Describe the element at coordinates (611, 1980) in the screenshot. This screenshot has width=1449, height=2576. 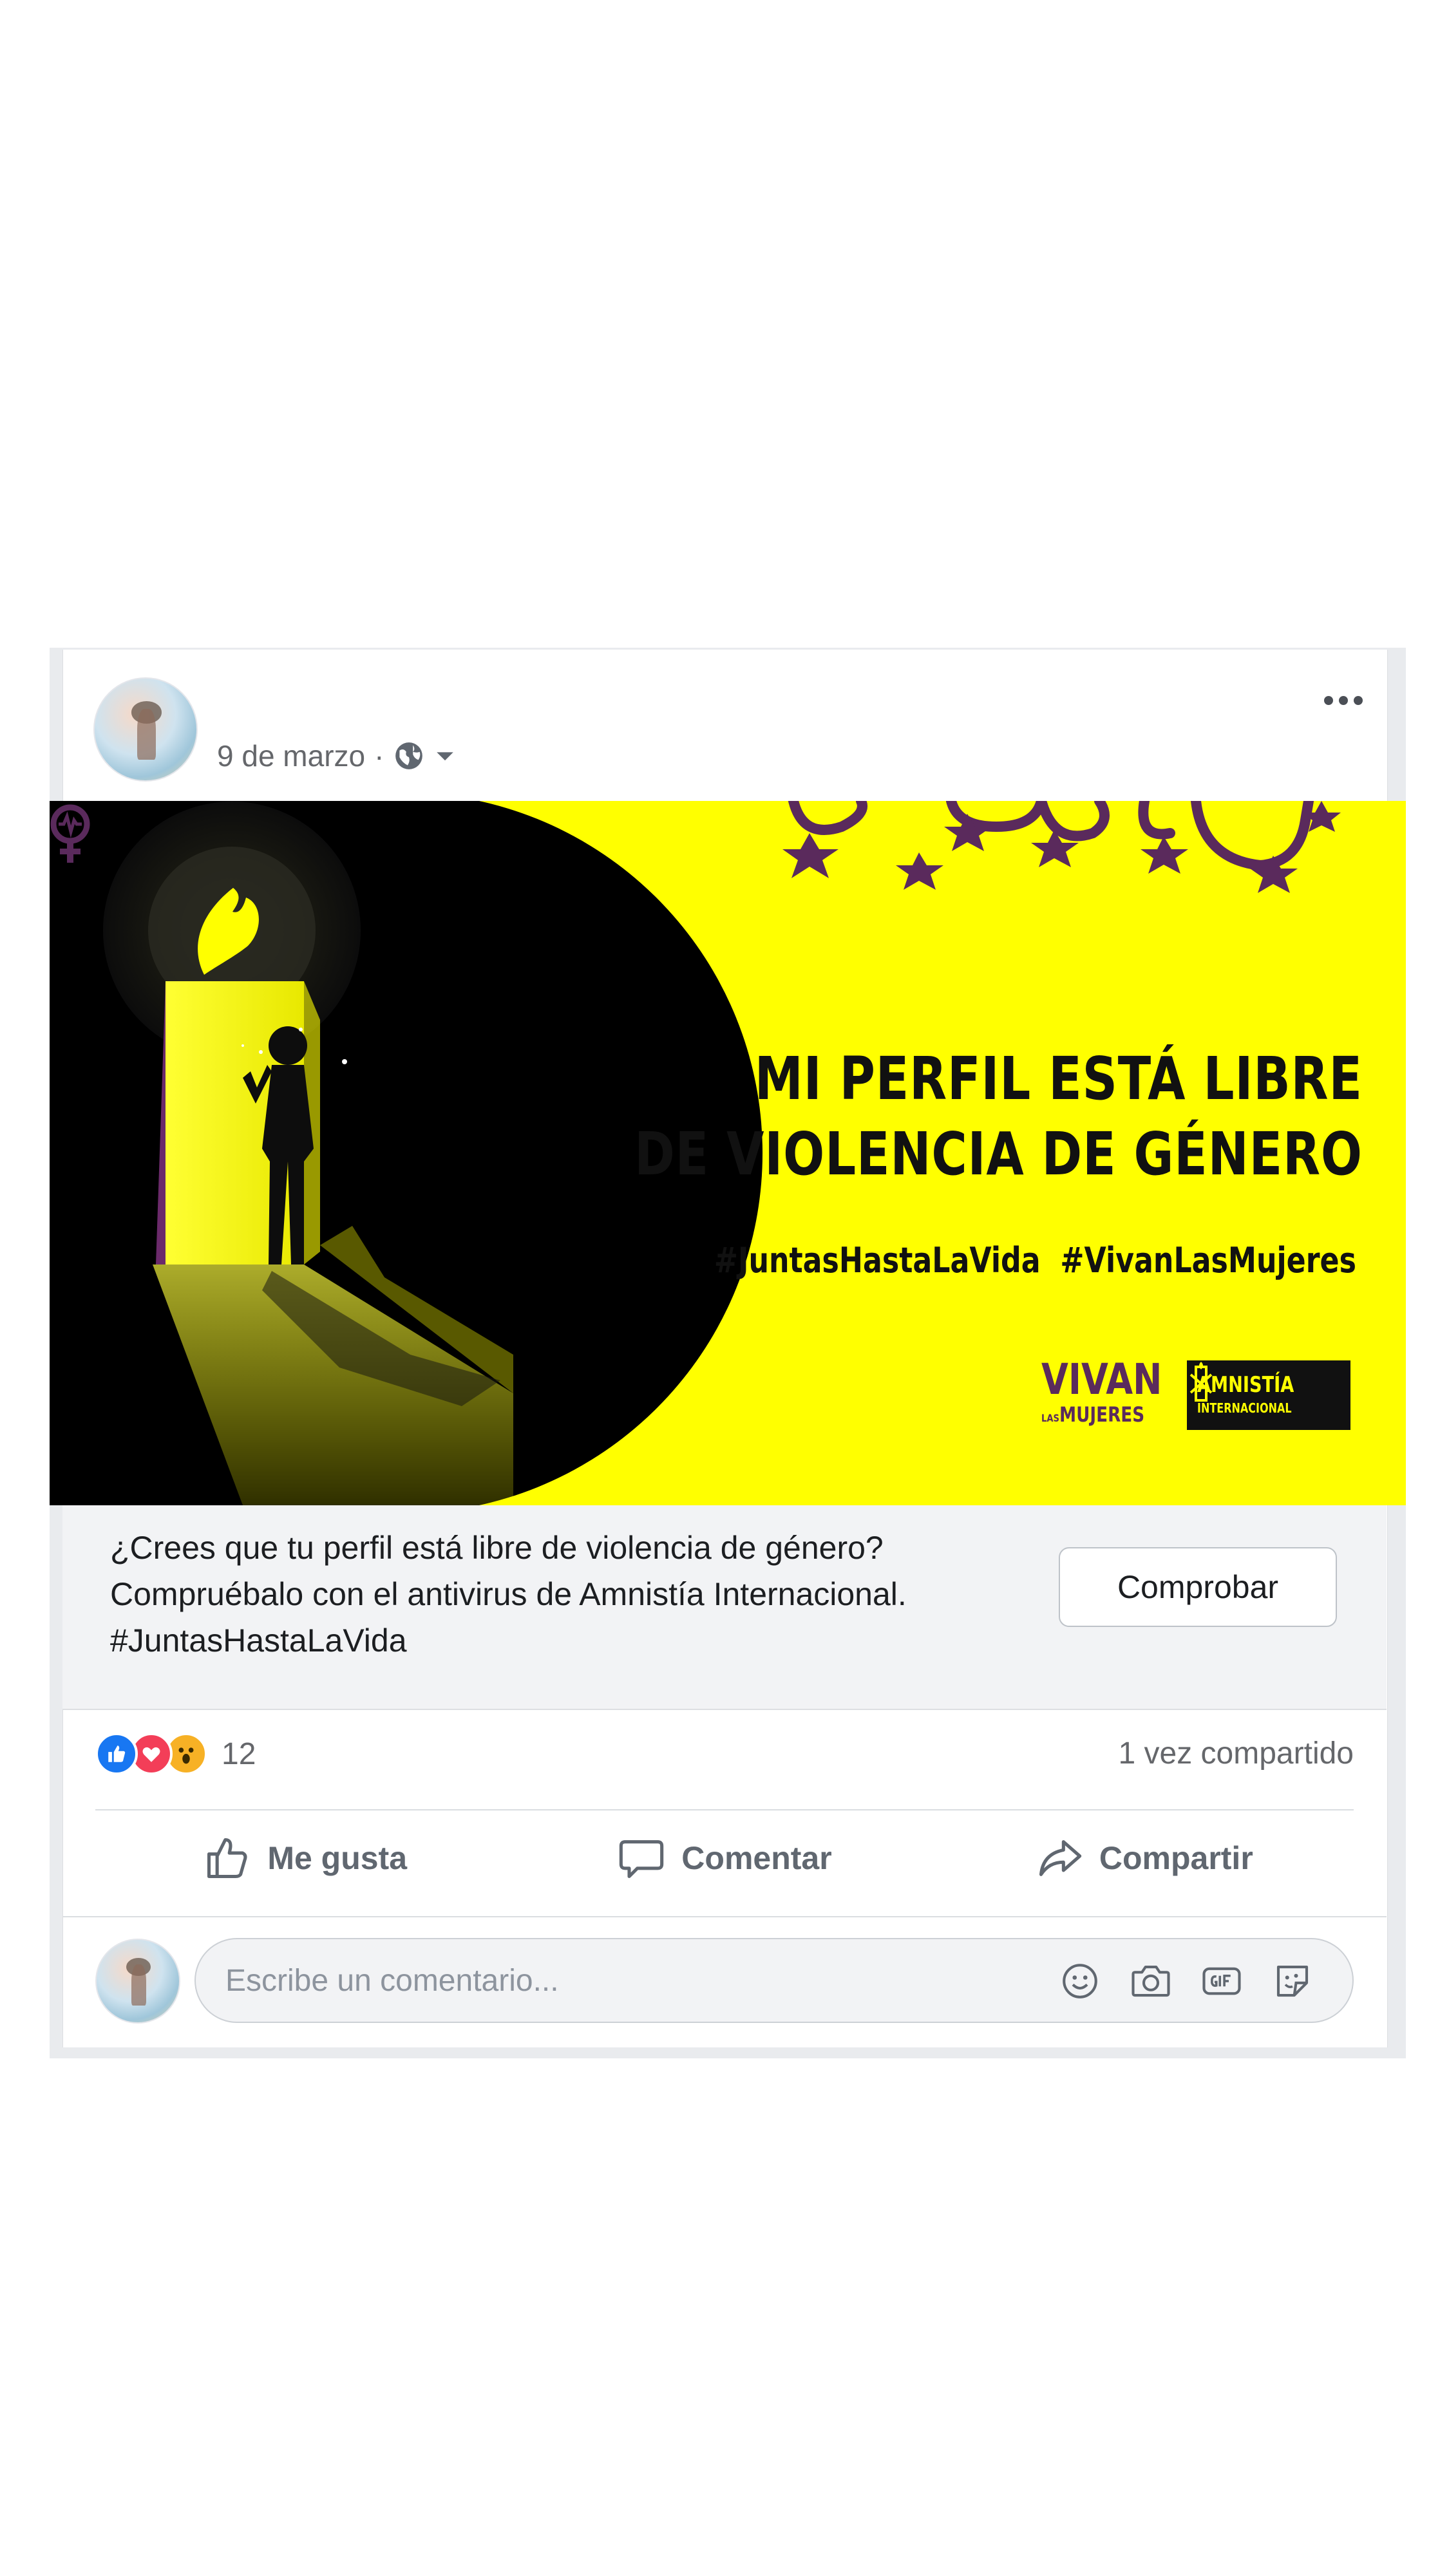
I see `comment-input` at that location.